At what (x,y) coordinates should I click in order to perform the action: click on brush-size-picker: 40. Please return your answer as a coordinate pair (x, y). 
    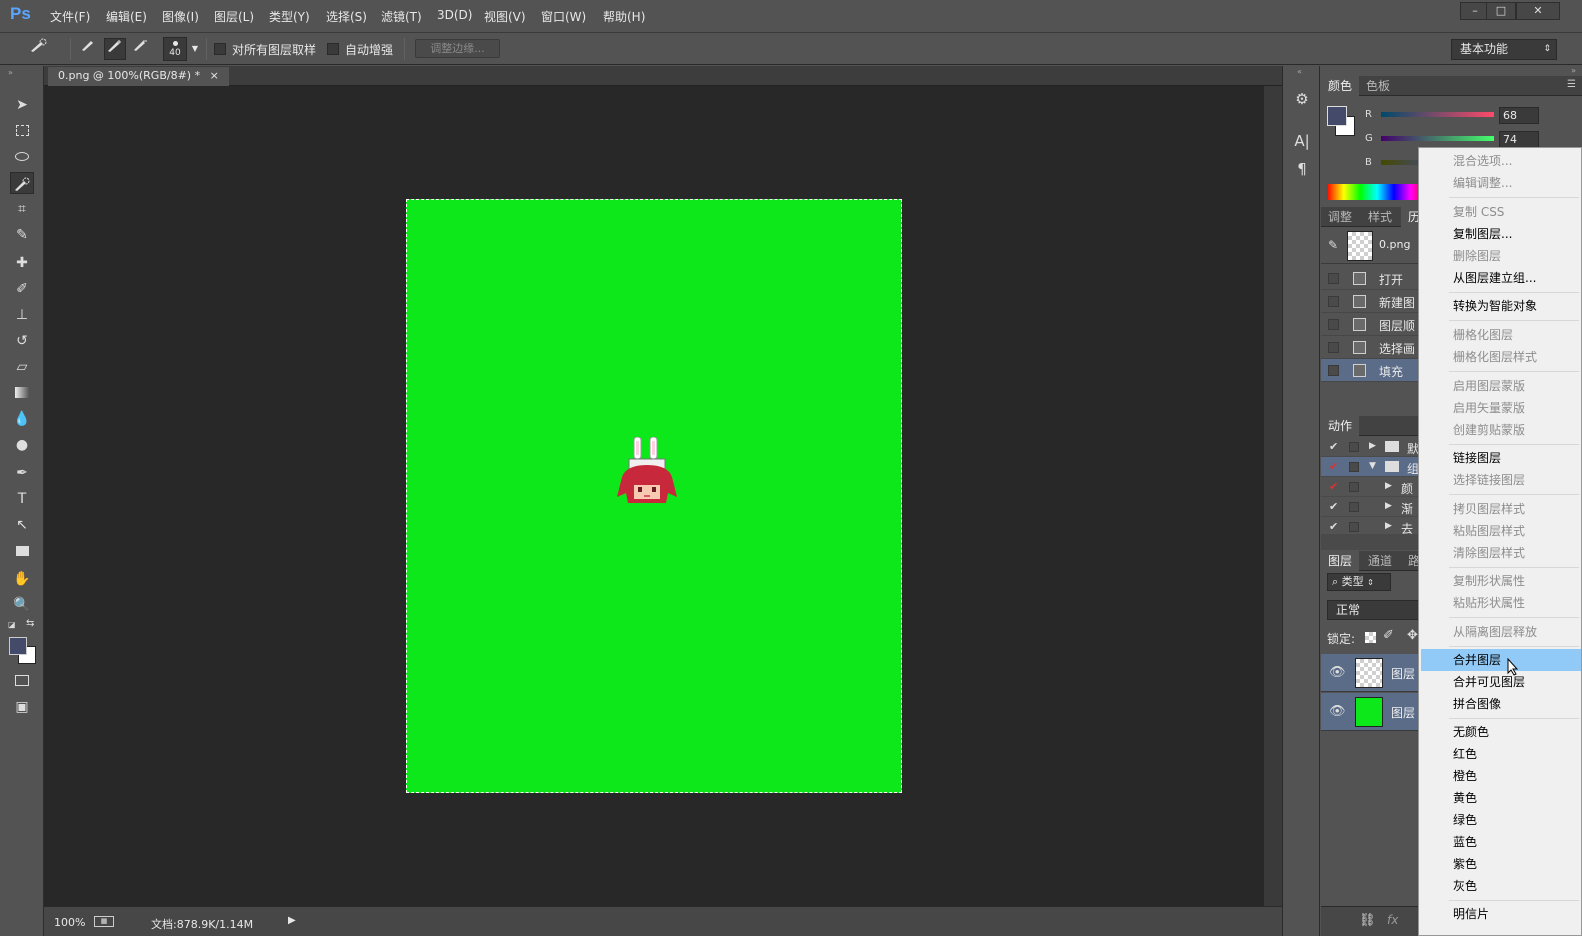
    Looking at the image, I should click on (175, 49).